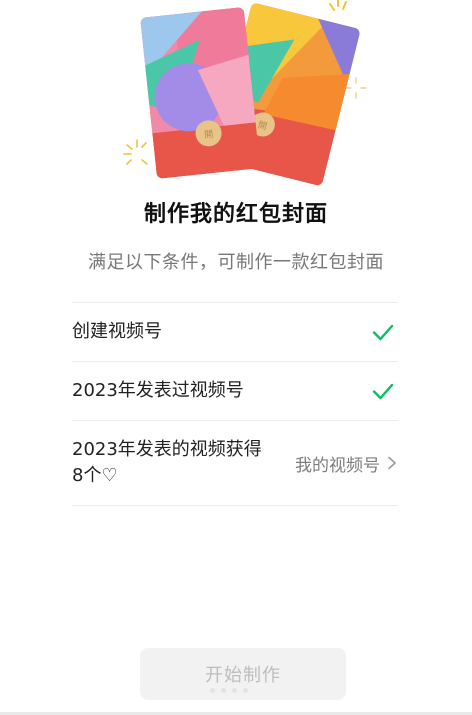 This screenshot has height=715, width=472. Describe the element at coordinates (236, 262) in the screenshot. I see `page-subtitle: 满足以下条件，可制作一款红包封面` at that location.